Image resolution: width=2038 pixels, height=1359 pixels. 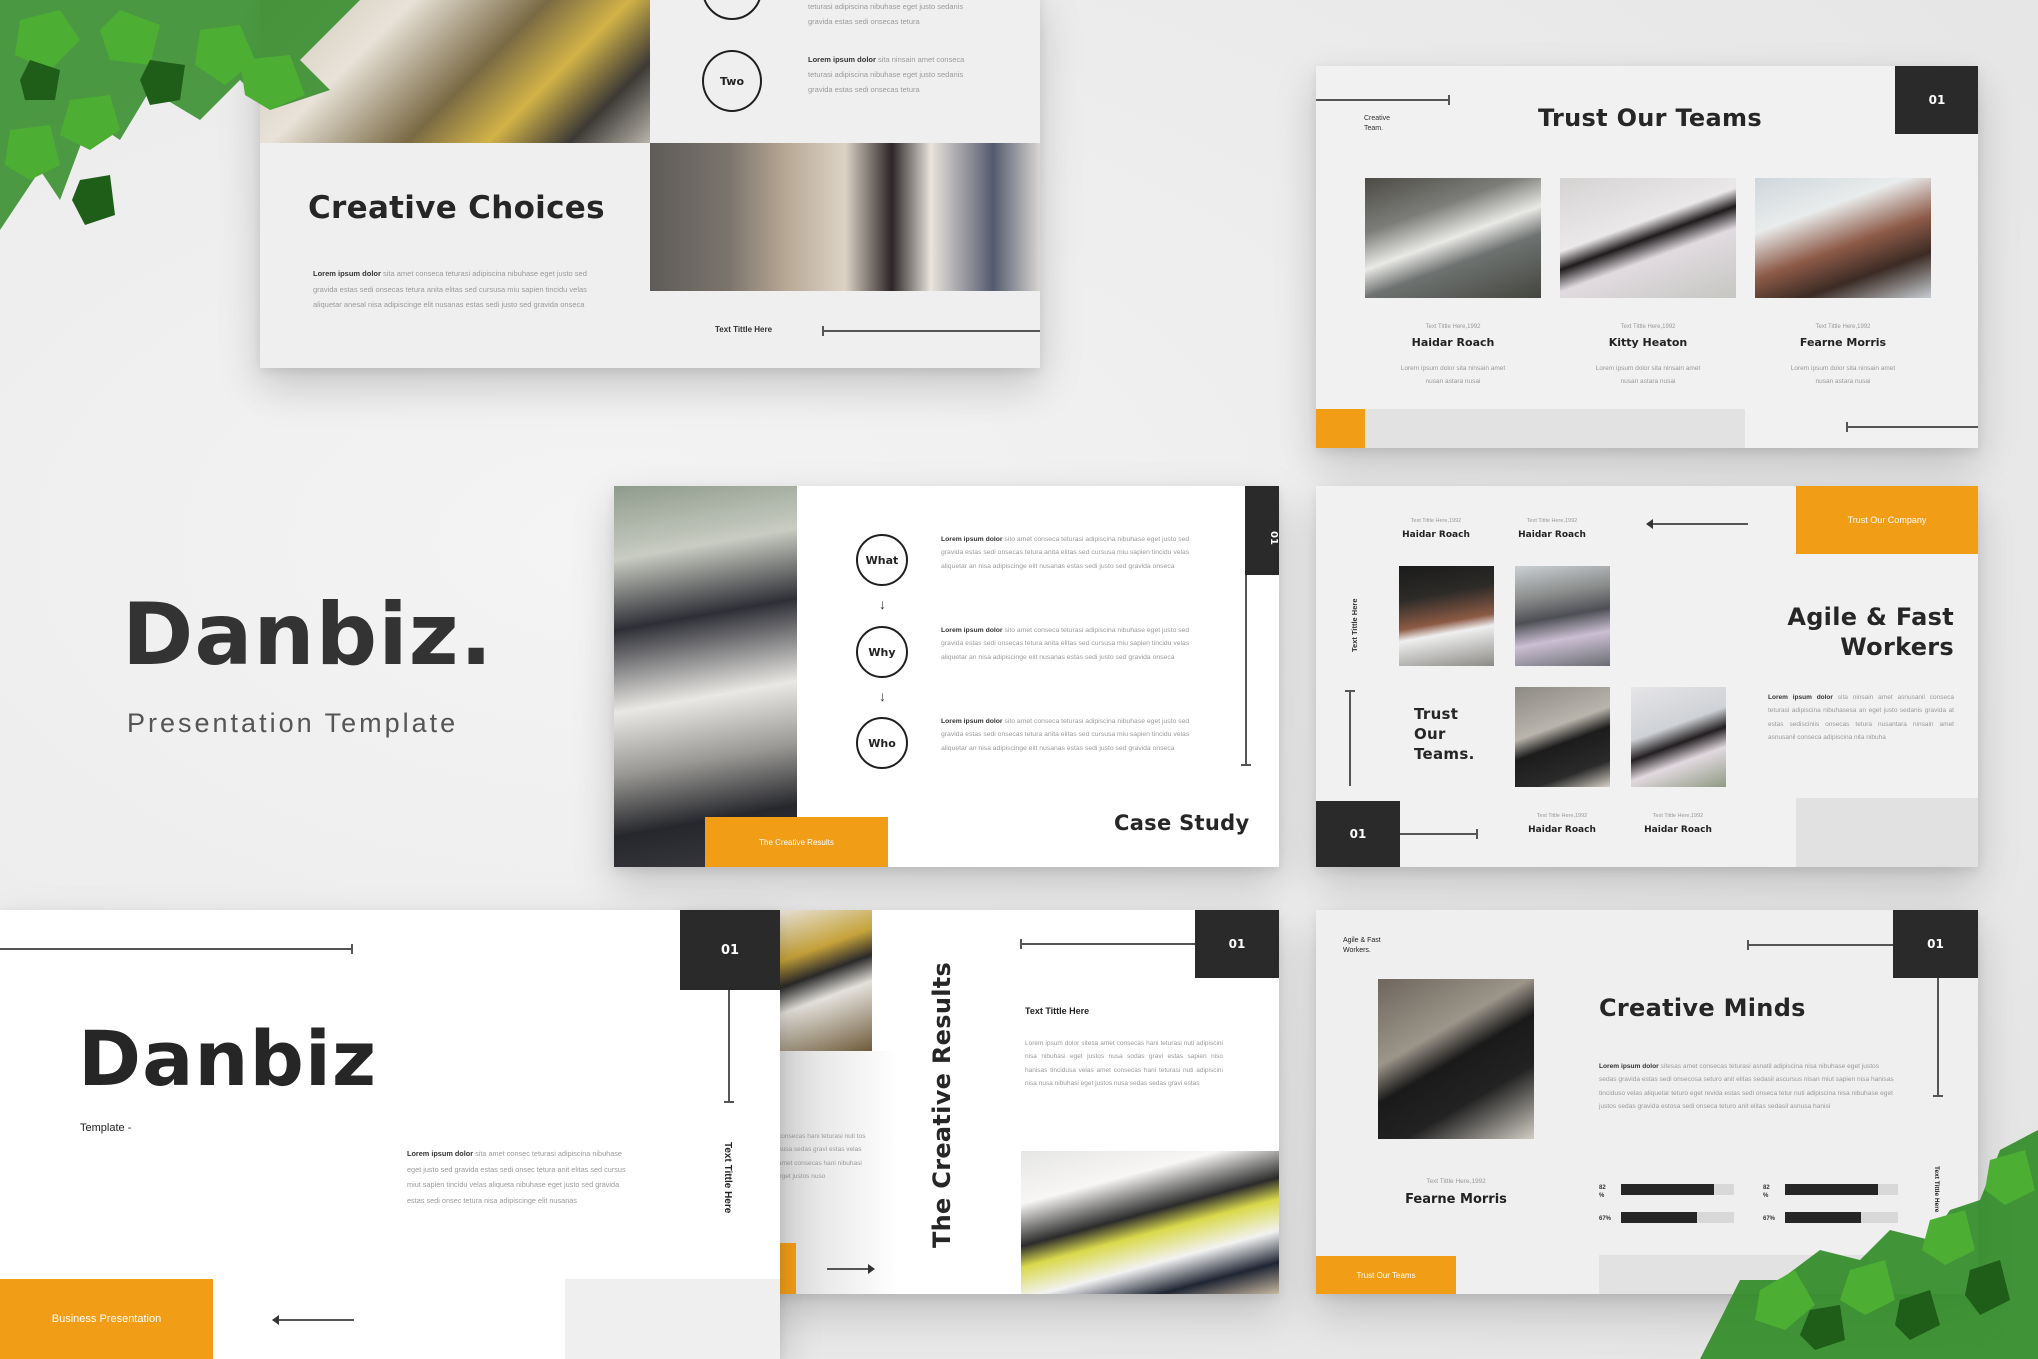 What do you see at coordinates (1870, 632) in the screenshot?
I see `slide-title-agile-fast-workers: Agile & Fast Workers` at bounding box center [1870, 632].